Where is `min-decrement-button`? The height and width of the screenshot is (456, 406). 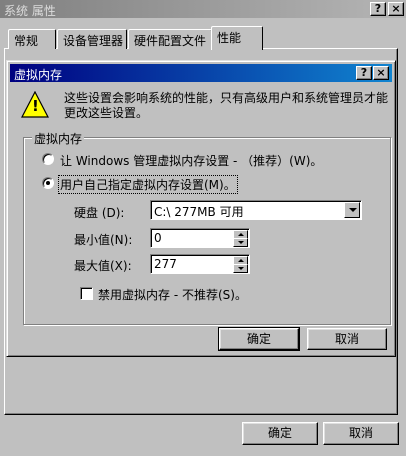 min-decrement-button is located at coordinates (240, 242).